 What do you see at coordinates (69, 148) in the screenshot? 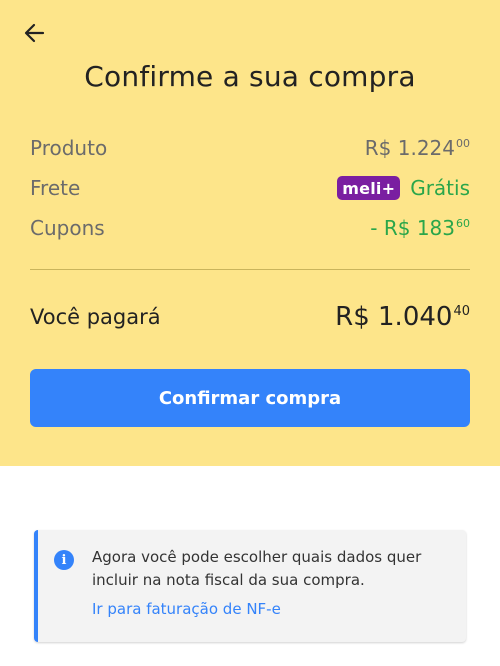
I see `product-label: Produto` at bounding box center [69, 148].